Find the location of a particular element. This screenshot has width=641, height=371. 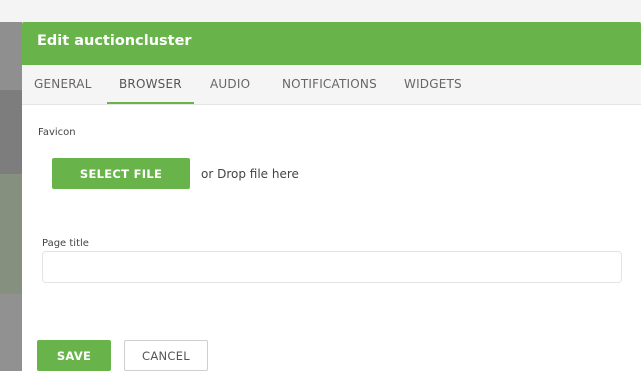

page-title-label: Page title is located at coordinates (65, 243).